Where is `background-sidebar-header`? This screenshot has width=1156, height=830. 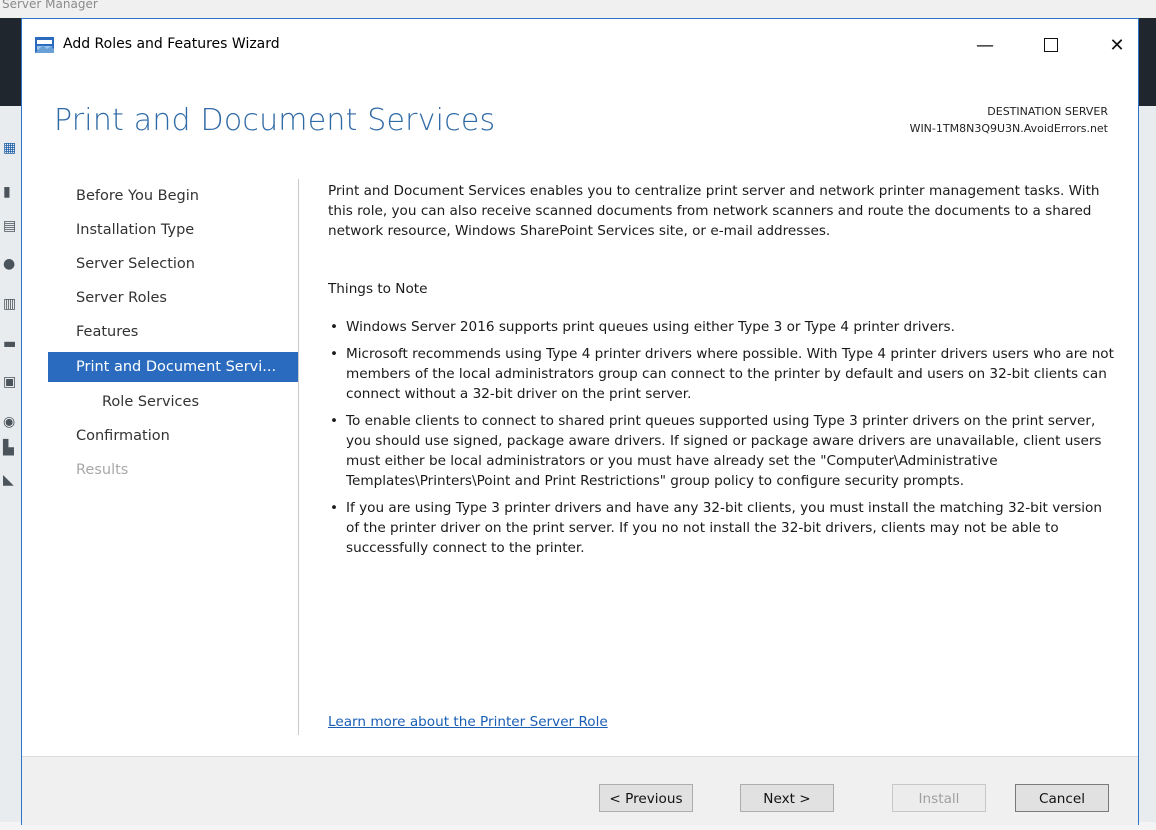 background-sidebar-header is located at coordinates (11, 62).